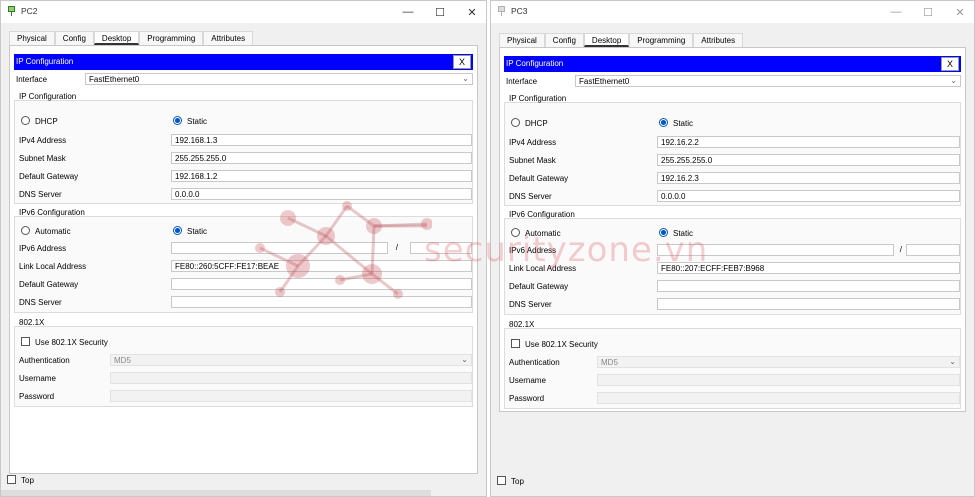 This screenshot has width=975, height=497. What do you see at coordinates (808, 142) in the screenshot?
I see `ipv4-address-field: 192.16.2.2` at bounding box center [808, 142].